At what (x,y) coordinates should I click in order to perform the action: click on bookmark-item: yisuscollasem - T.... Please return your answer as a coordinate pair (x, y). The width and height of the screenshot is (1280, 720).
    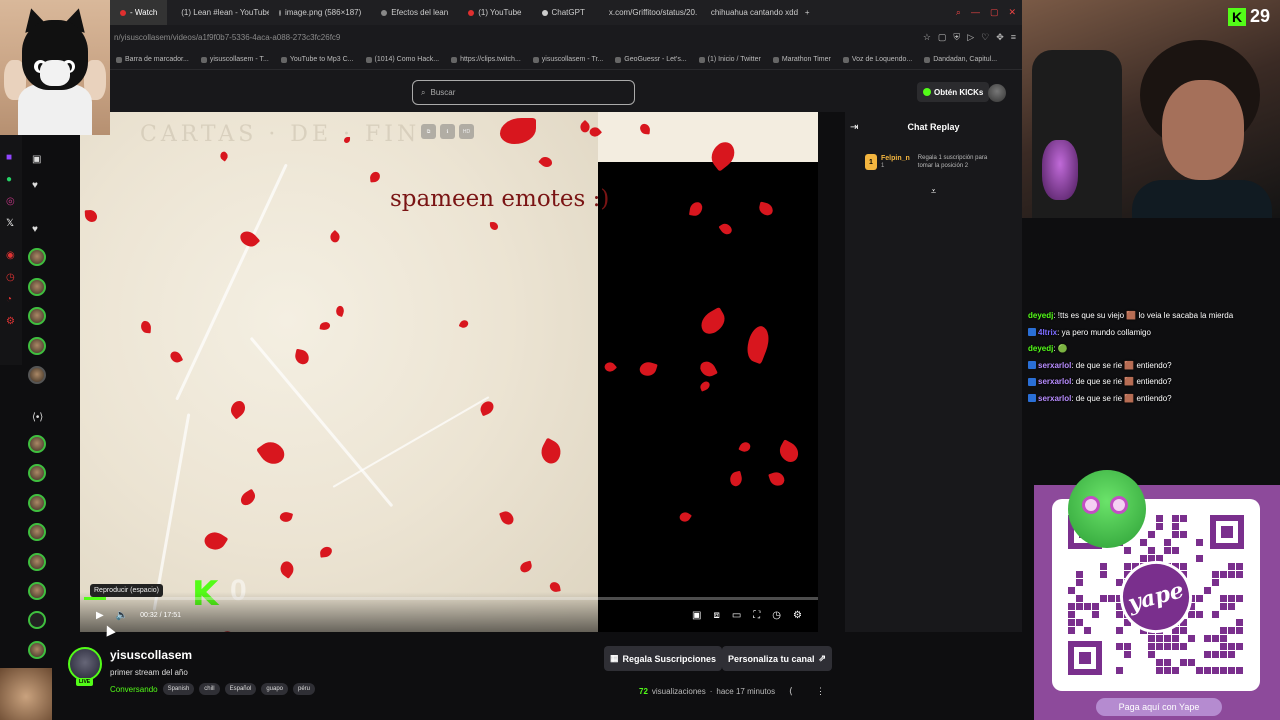
    Looking at the image, I should click on (235, 59).